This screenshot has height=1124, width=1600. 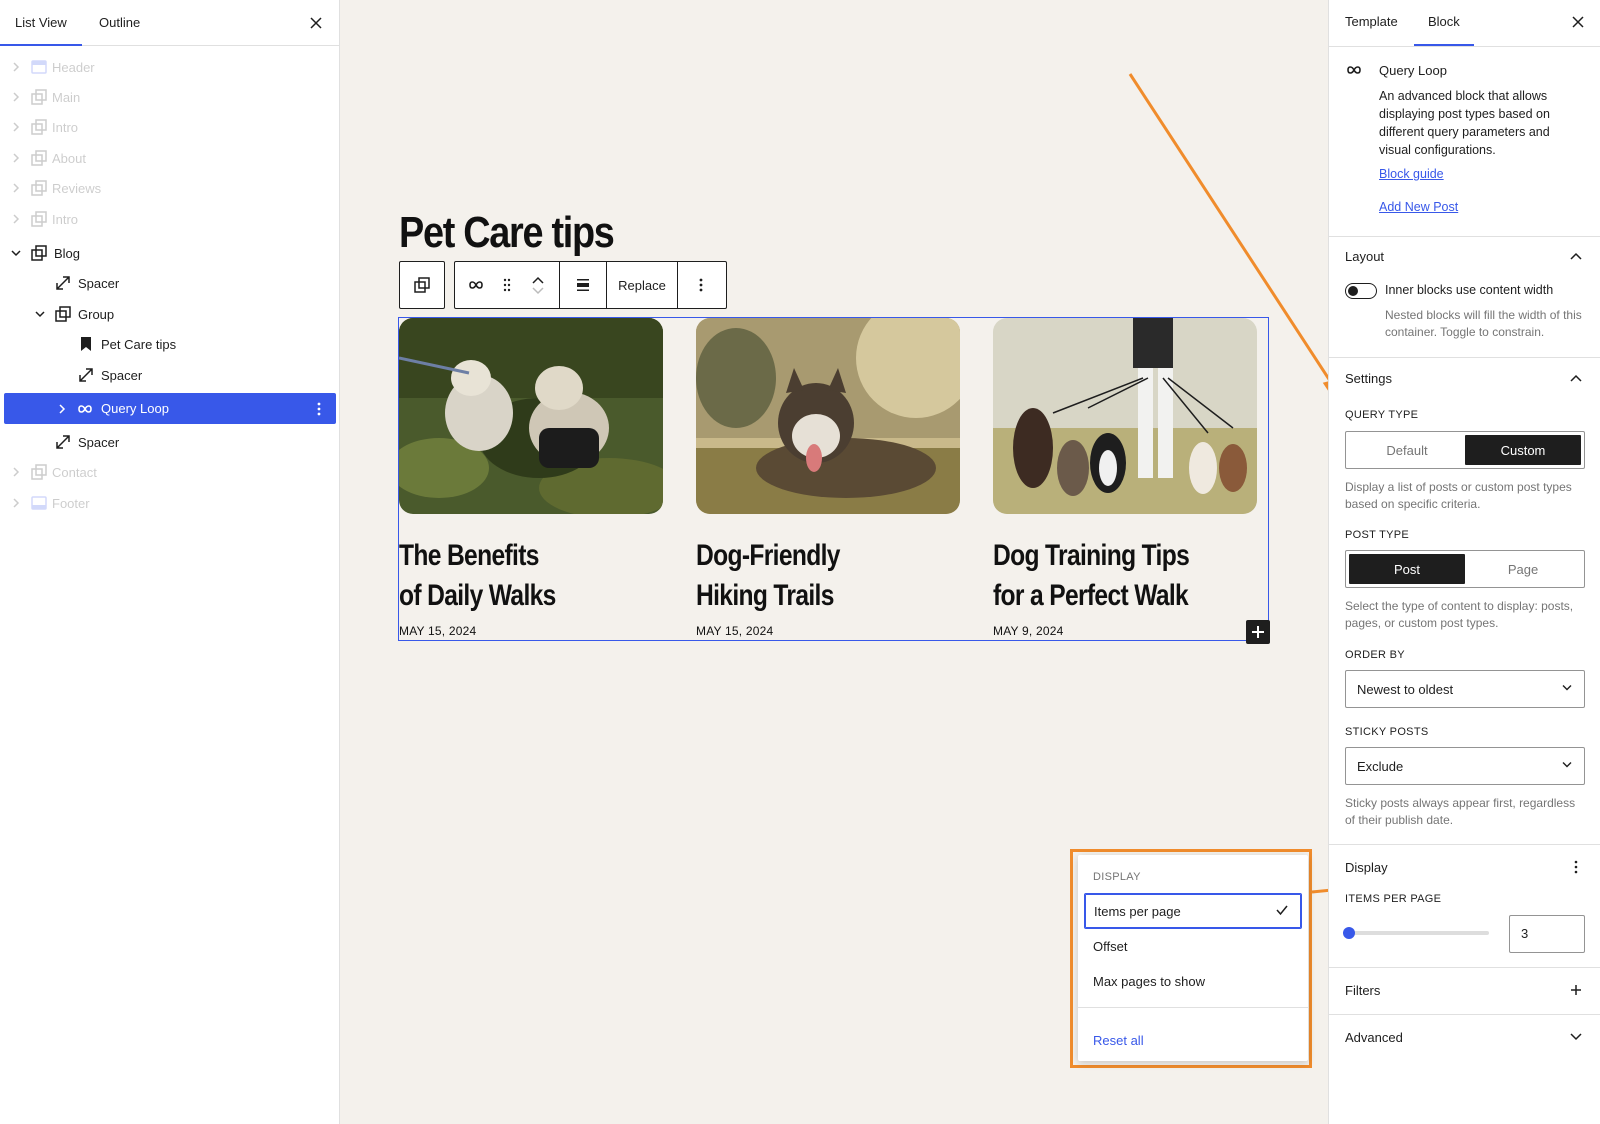 I want to click on menu-item-items-per-page: Items per page, so click(x=1193, y=911).